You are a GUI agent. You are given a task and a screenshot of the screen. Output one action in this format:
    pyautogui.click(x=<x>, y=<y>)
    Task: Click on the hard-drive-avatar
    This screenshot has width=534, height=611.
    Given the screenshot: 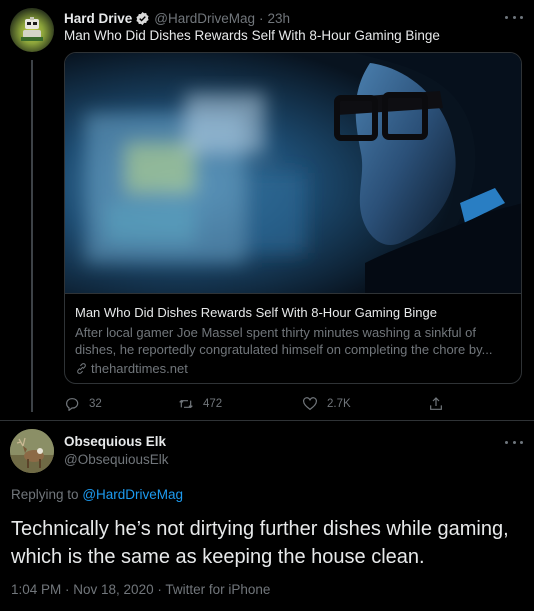 What is the action you would take?
    pyautogui.click(x=32, y=30)
    